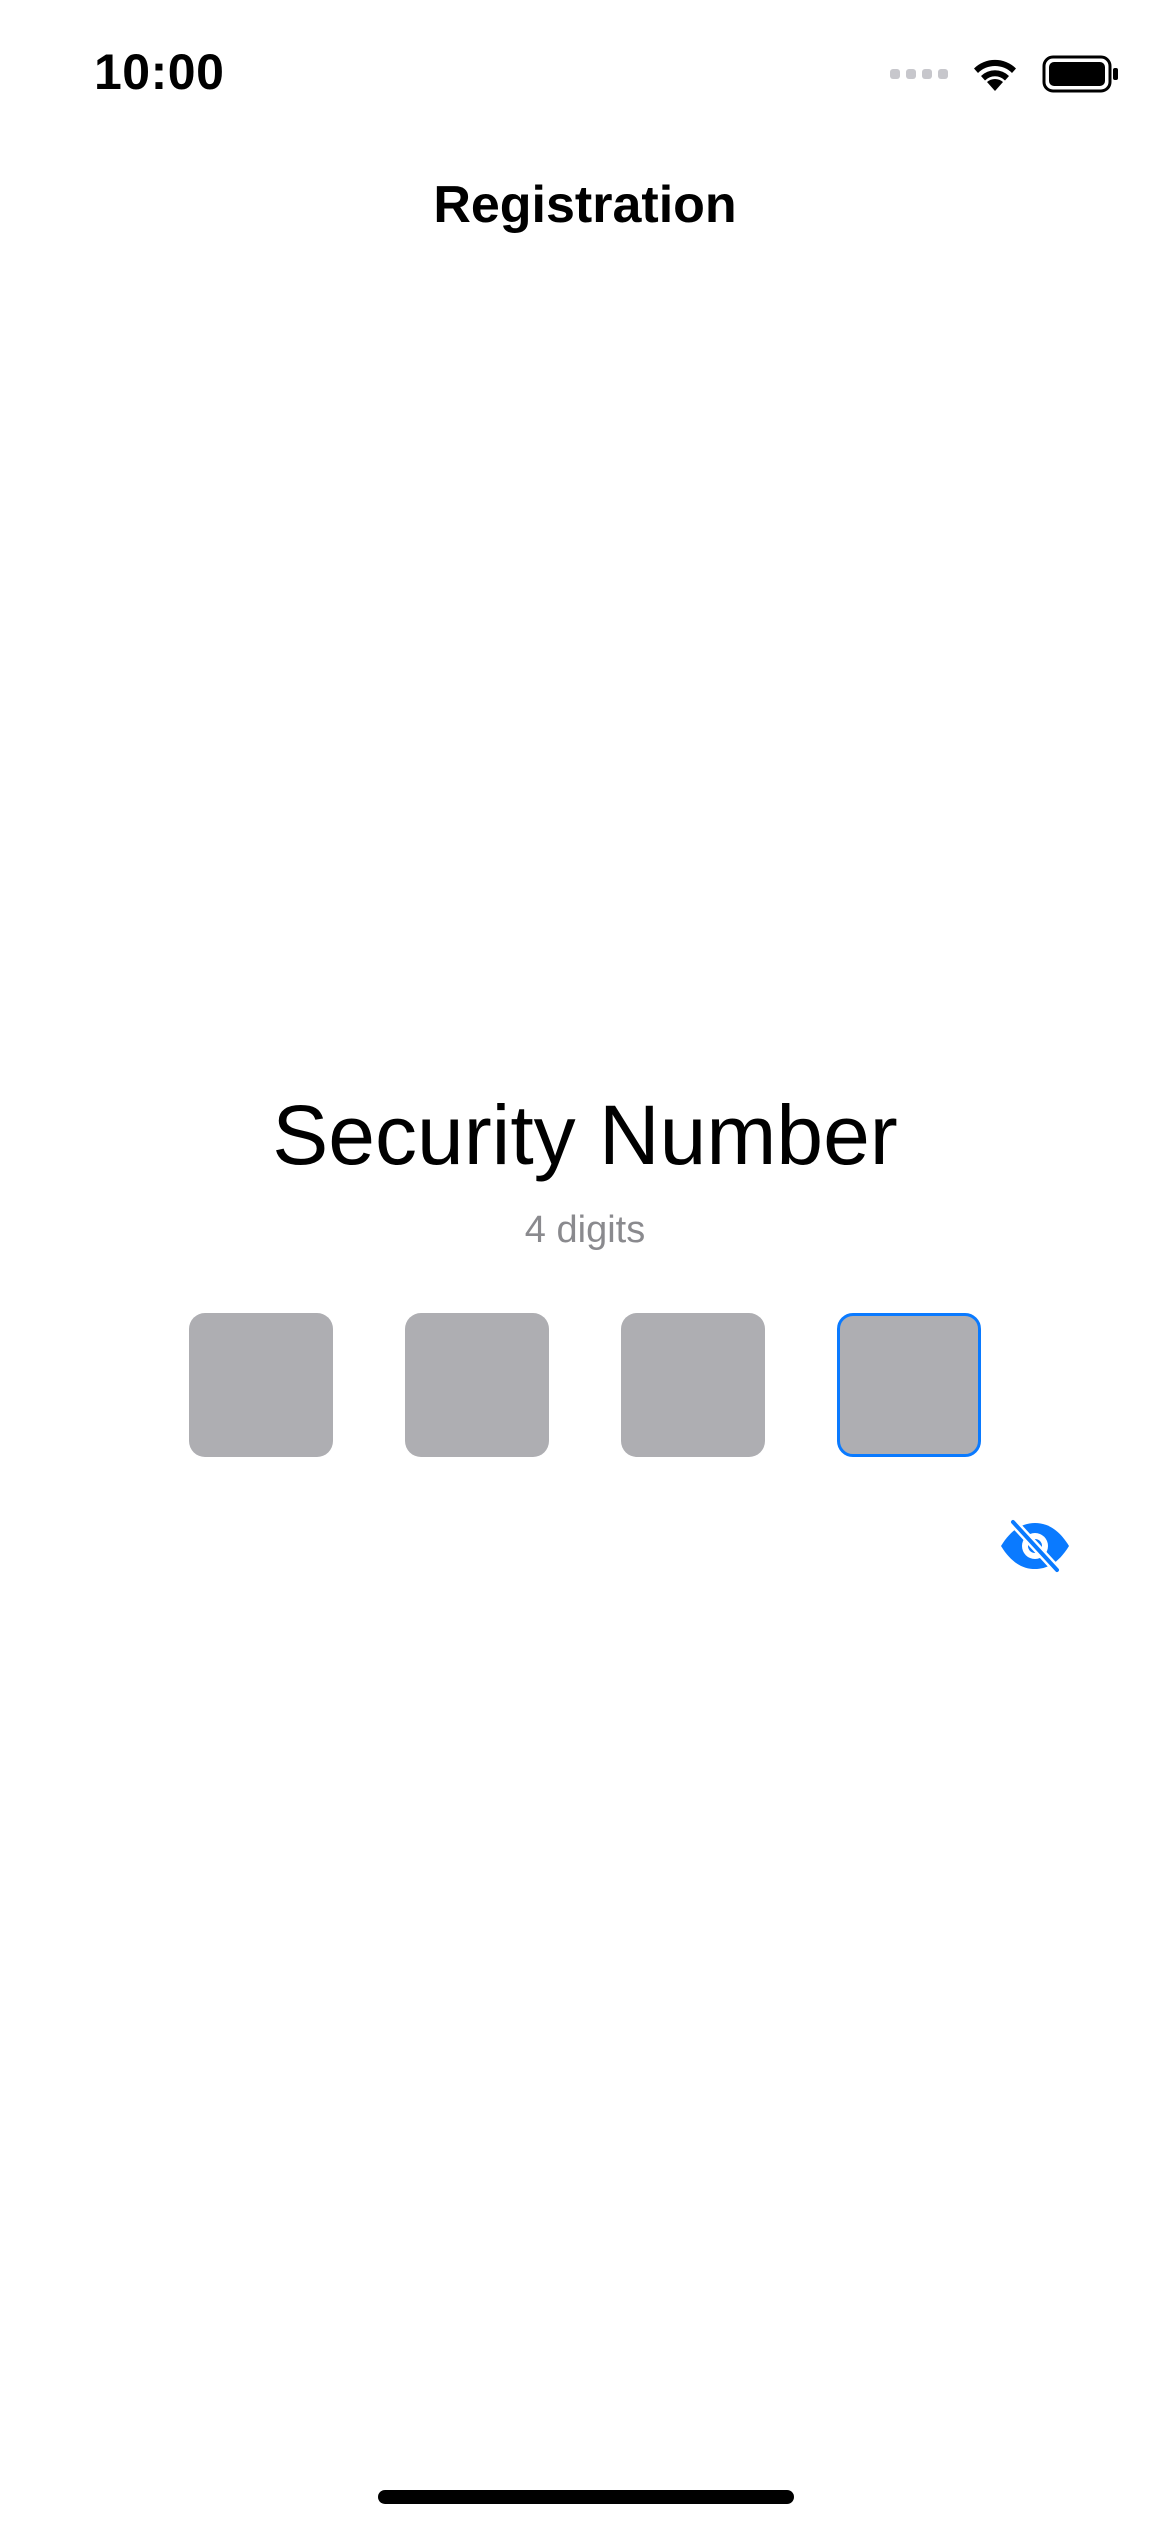  Describe the element at coordinates (919, 74) in the screenshot. I see `cellular-signal-icon` at that location.